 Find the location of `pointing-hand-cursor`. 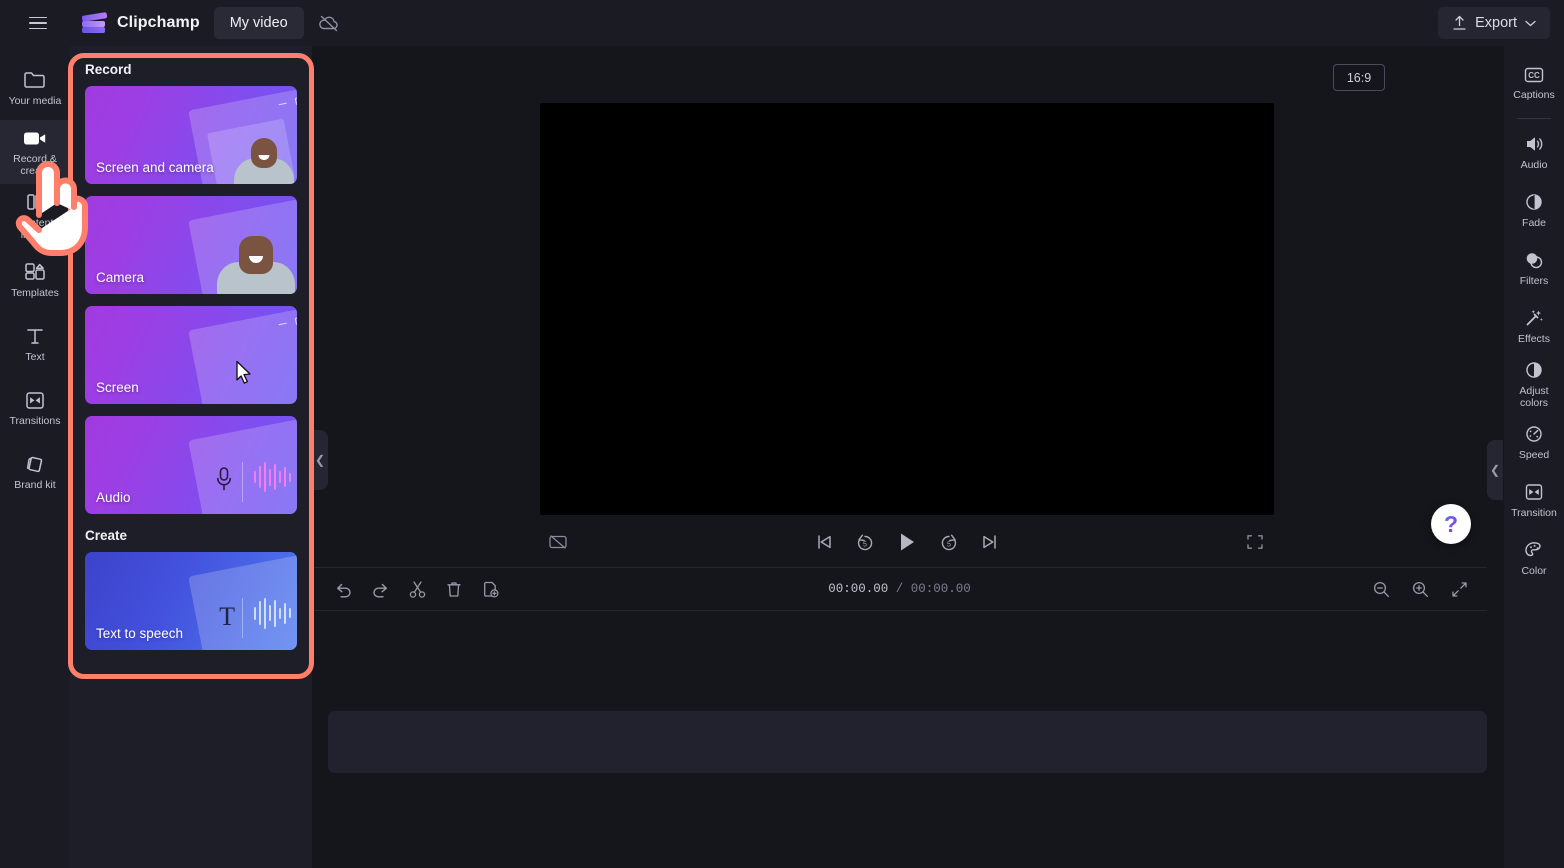

pointing-hand-cursor is located at coordinates (51, 210).